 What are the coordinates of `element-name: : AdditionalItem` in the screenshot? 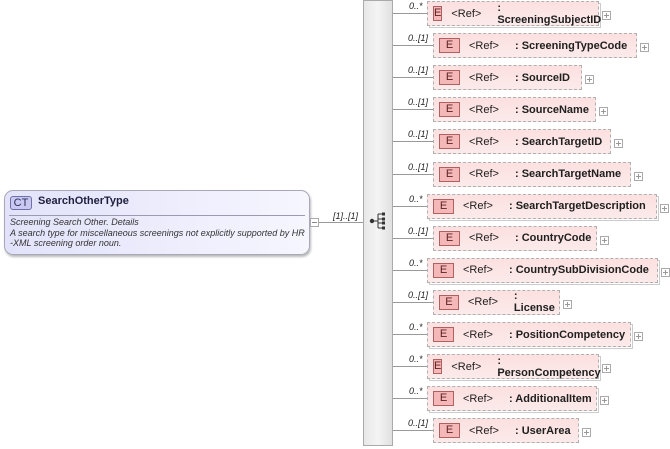 It's located at (550, 398).